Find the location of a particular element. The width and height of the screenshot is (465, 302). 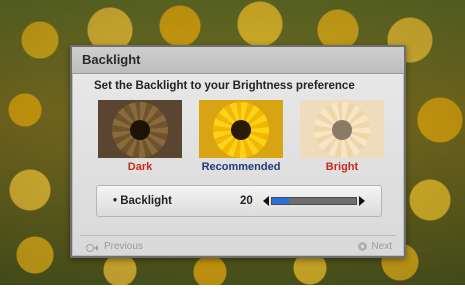

return-icon is located at coordinates (93, 247).